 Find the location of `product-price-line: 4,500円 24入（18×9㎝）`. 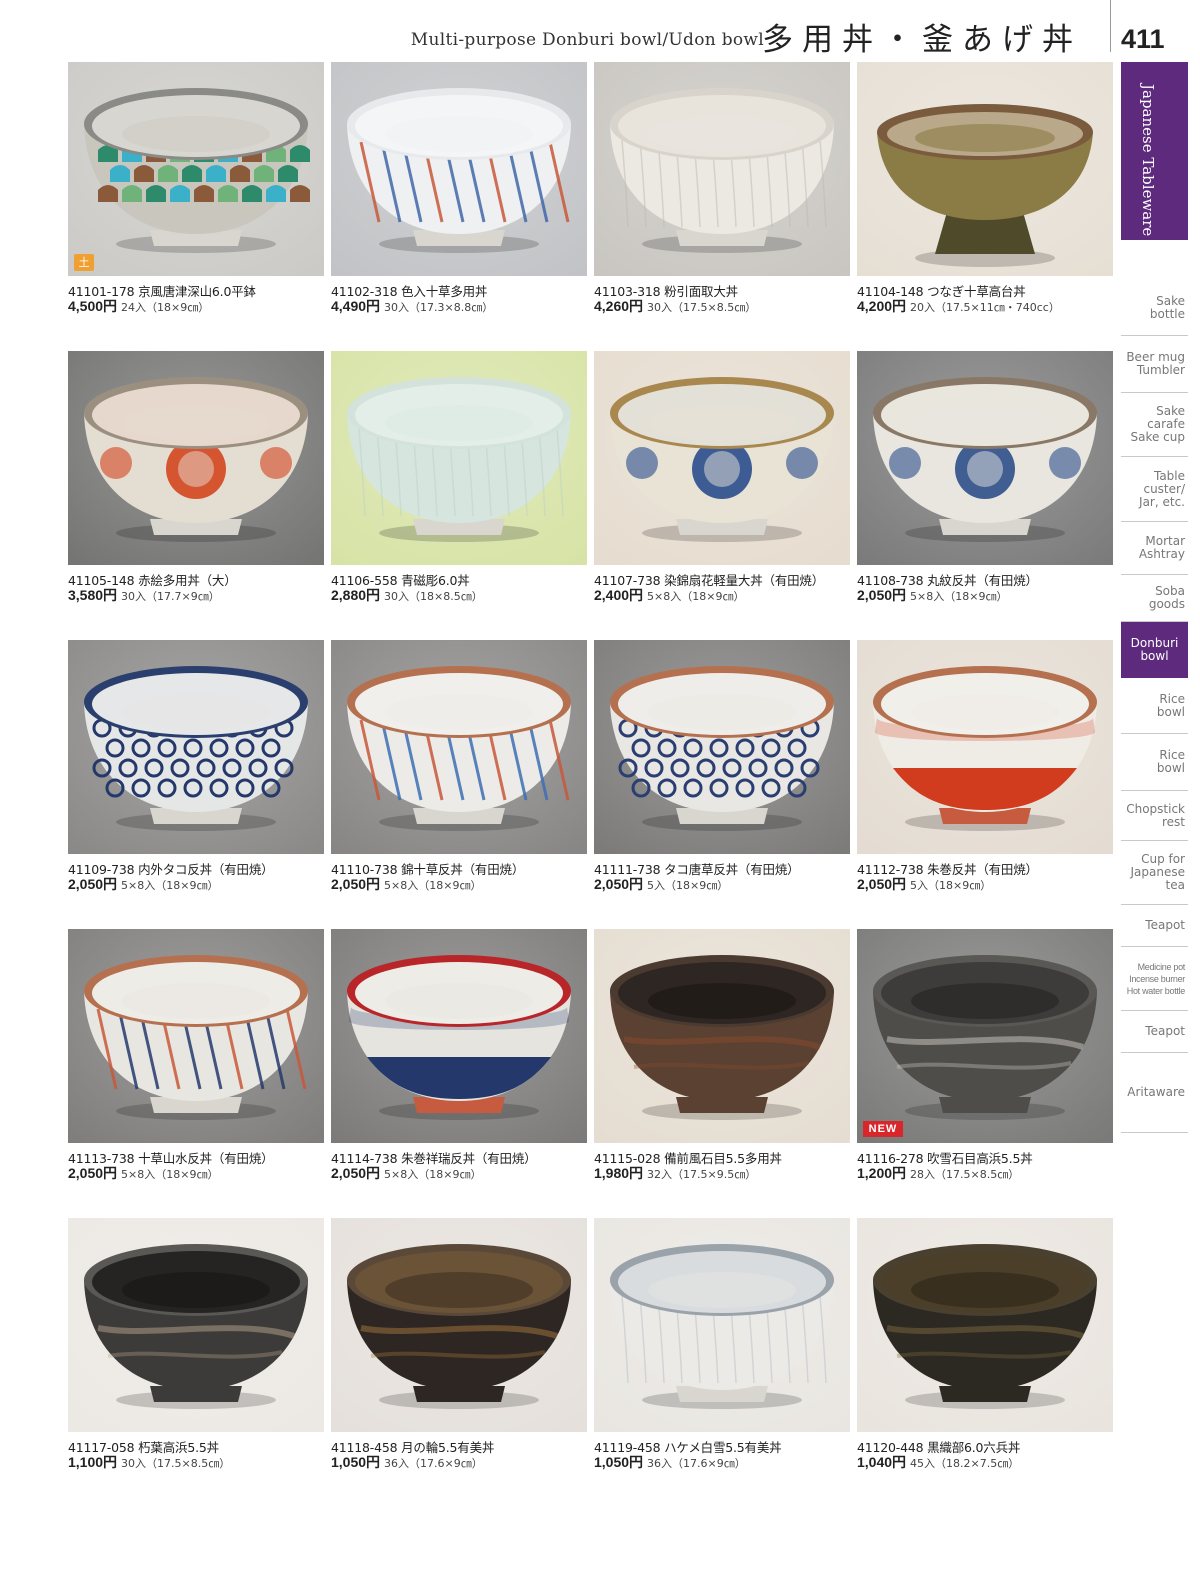

product-price-line: 4,500円 24入（18×9㎝） is located at coordinates (138, 306).